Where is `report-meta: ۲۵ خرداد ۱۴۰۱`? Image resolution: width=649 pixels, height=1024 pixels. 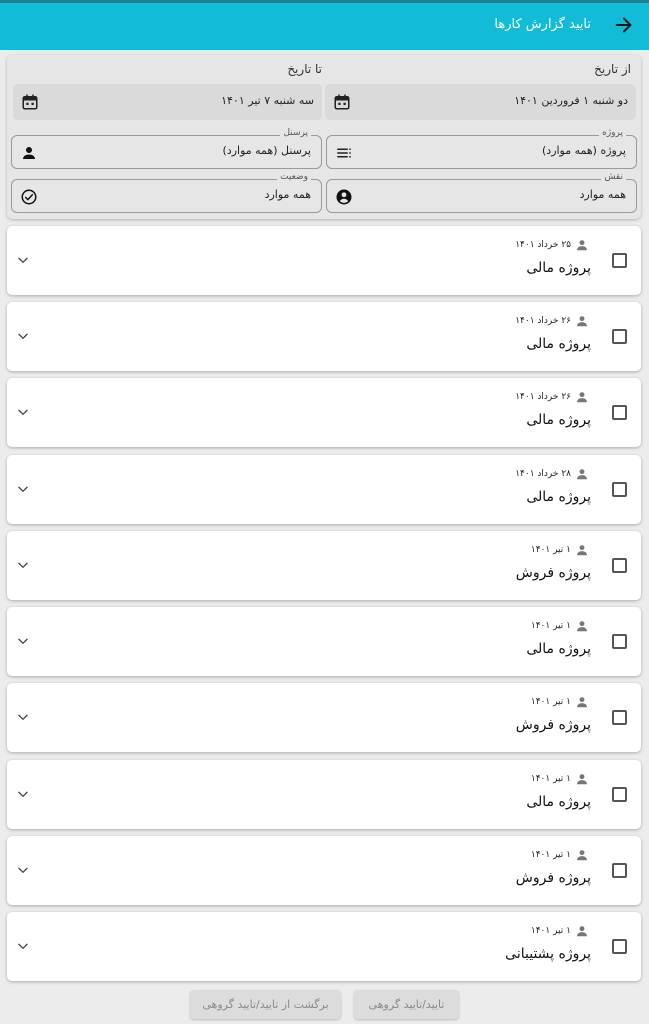 report-meta: ۲۵ خرداد ۱۴۰۱ is located at coordinates (552, 245).